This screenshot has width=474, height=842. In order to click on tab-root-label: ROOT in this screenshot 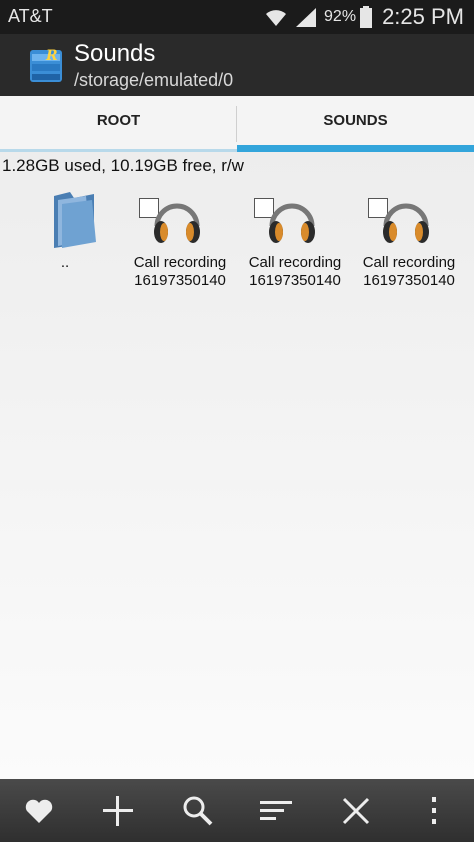, I will do `click(118, 120)`.